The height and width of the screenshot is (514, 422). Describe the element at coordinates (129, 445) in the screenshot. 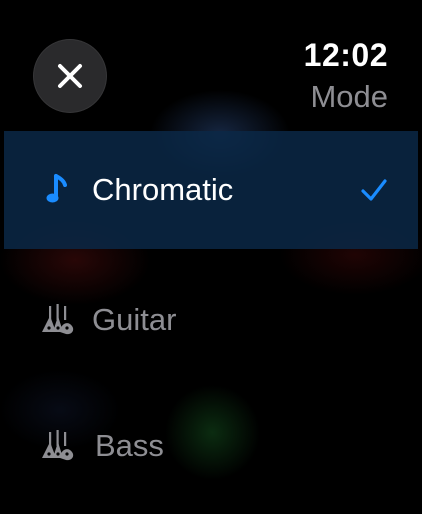

I see `mode-label: Bass` at that location.